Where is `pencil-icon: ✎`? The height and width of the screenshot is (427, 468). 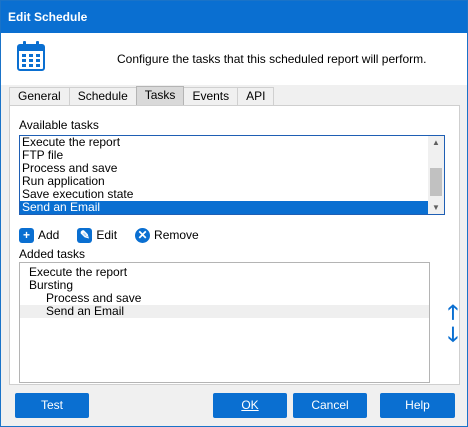 pencil-icon: ✎ is located at coordinates (85, 235).